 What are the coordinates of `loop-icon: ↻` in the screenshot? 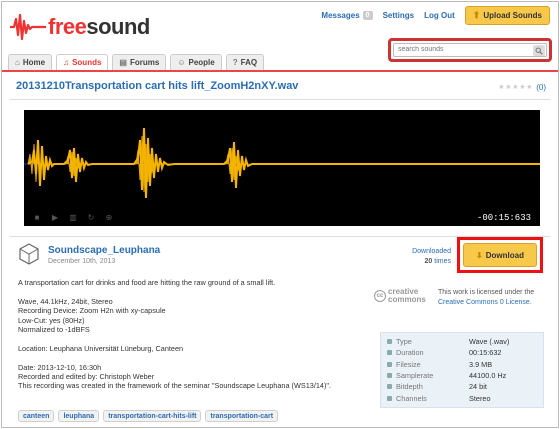 It's located at (91, 218).